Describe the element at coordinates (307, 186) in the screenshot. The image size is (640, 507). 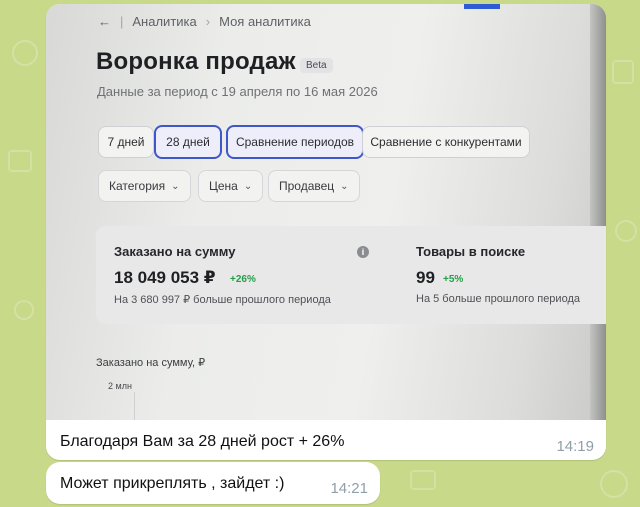
I see `filter-seller-label: Продавец` at that location.